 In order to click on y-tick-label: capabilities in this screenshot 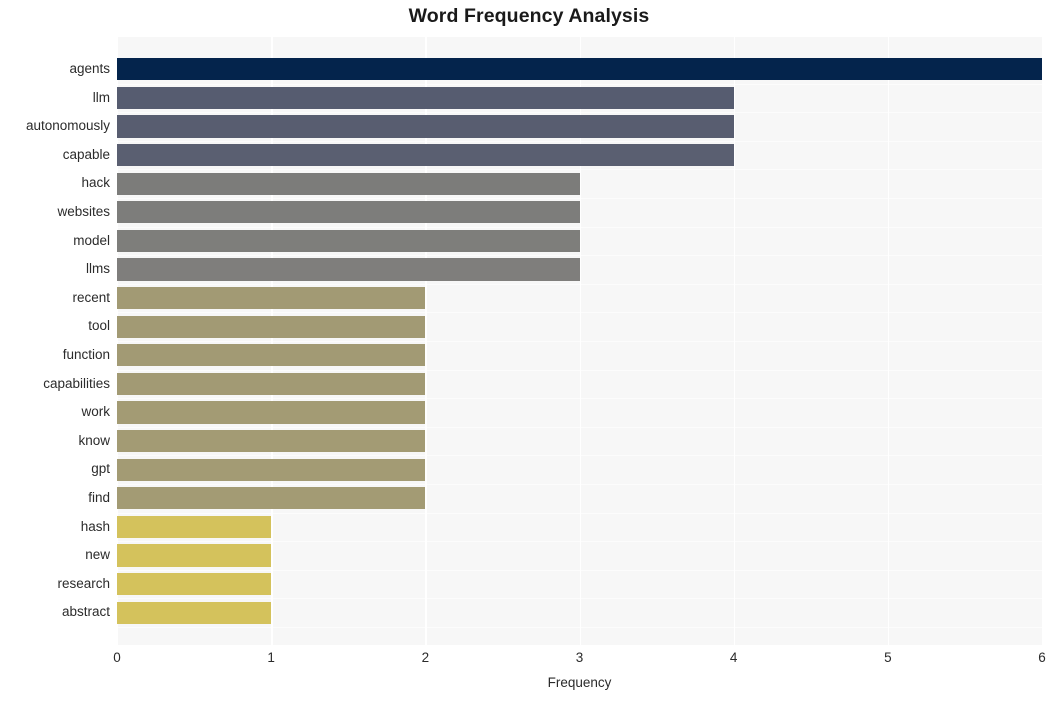, I will do `click(76, 383)`.